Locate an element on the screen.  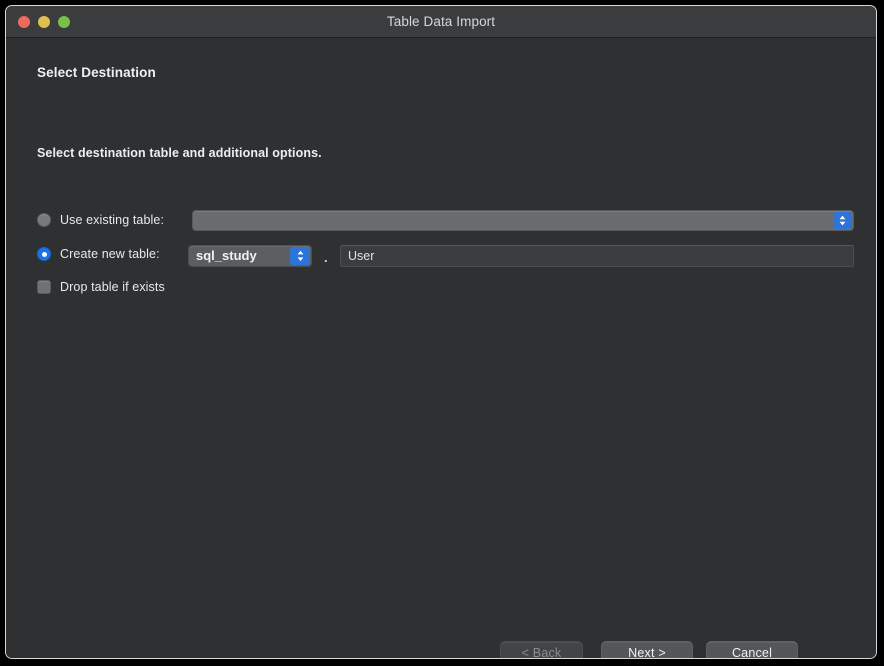
dialog-footer: < Back Next > Cancel is located at coordinates (441, 649).